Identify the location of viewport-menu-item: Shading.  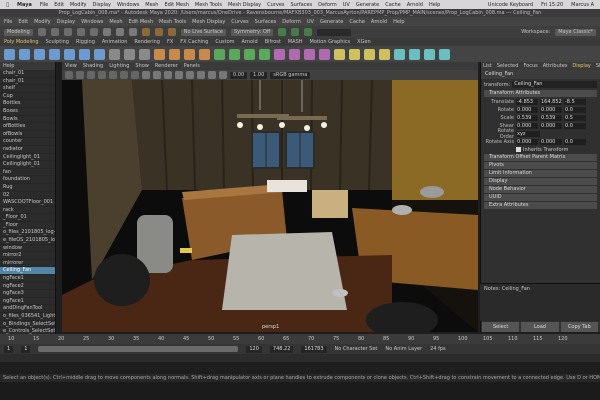
(93, 66).